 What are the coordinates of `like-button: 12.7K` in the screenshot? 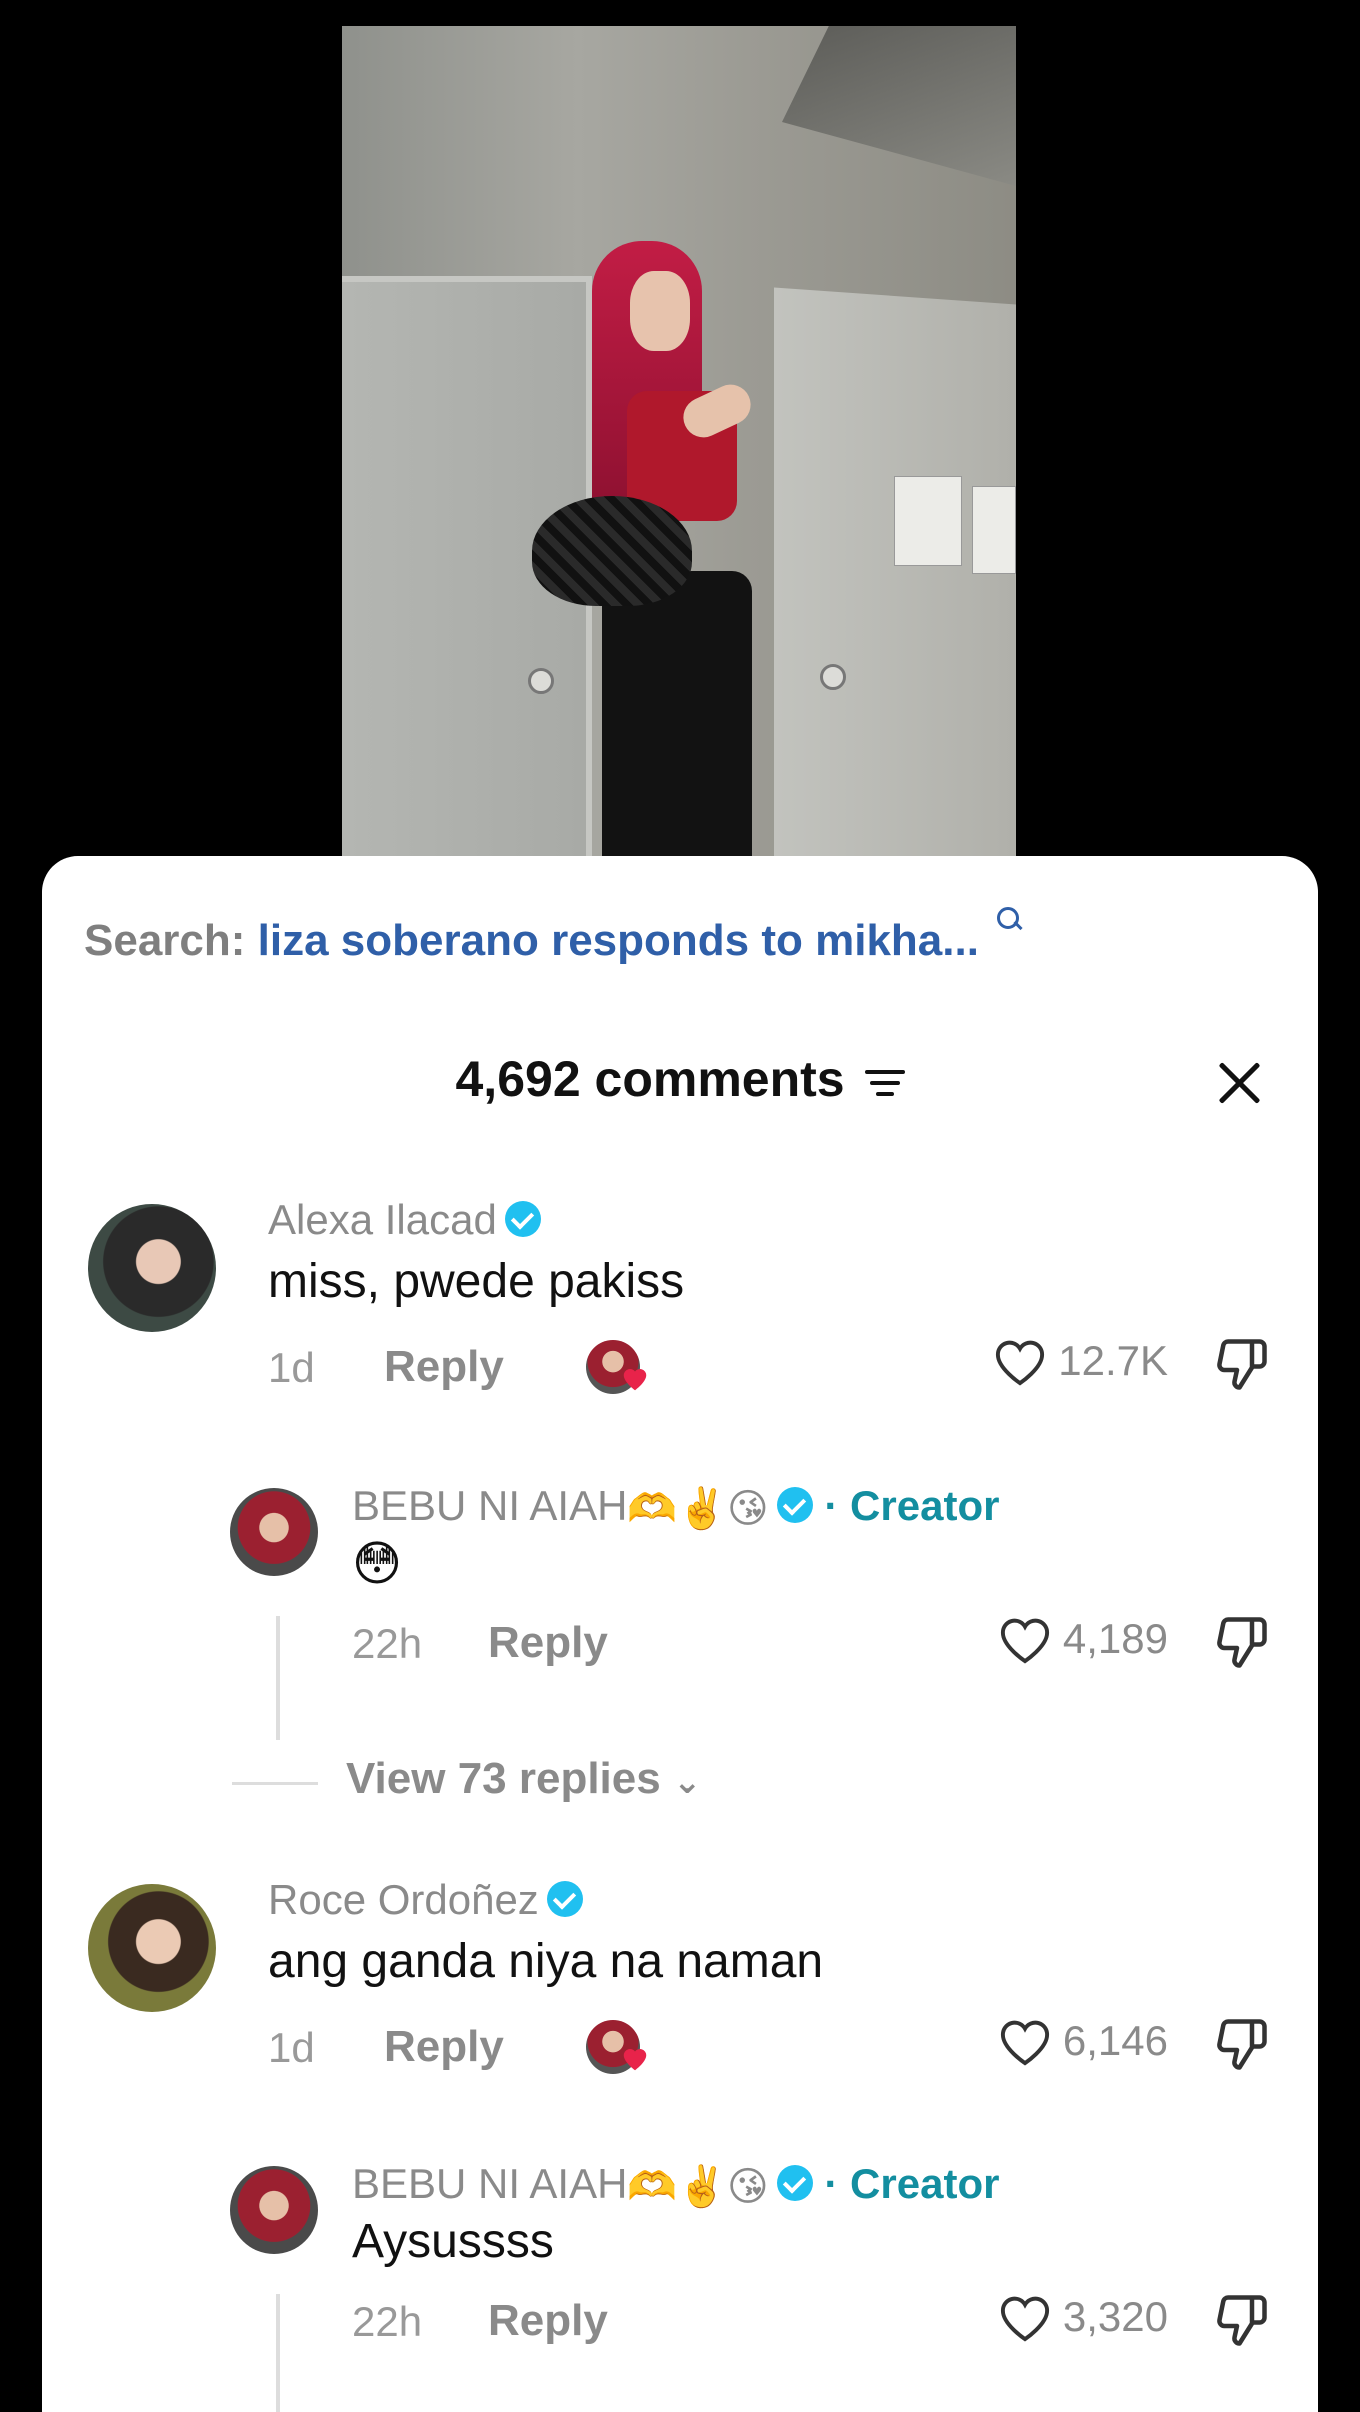 It's located at (1079, 1361).